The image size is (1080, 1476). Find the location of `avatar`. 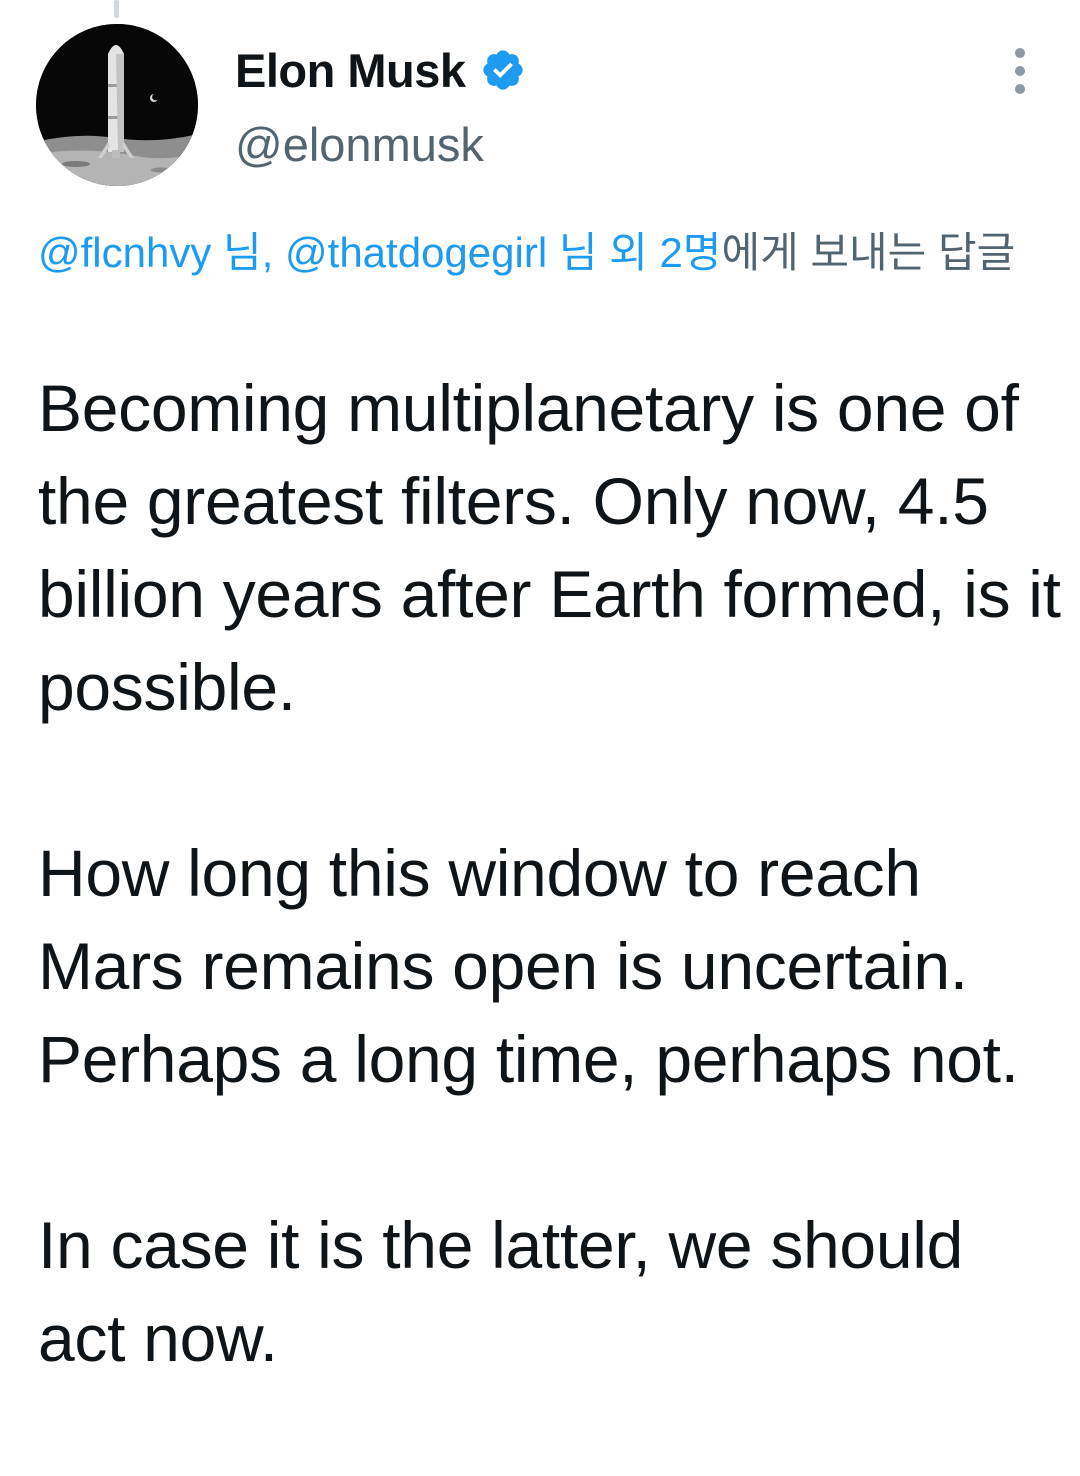

avatar is located at coordinates (117, 105).